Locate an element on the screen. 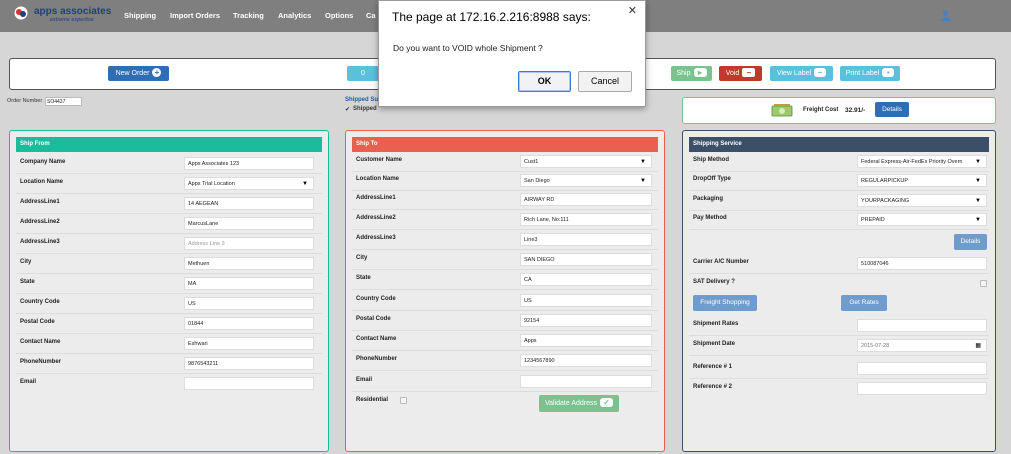 Image resolution: width=1011 pixels, height=454 pixels. address-line1-input: AIRWAY RD is located at coordinates (586, 199).